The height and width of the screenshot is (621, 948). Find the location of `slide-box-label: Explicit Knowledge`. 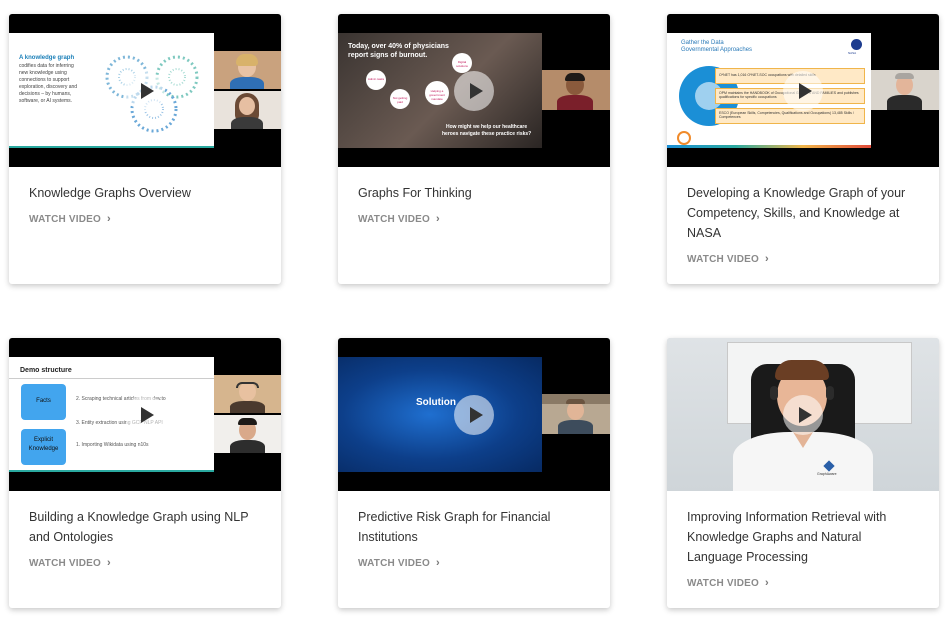

slide-box-label: Explicit Knowledge is located at coordinates (43, 444).